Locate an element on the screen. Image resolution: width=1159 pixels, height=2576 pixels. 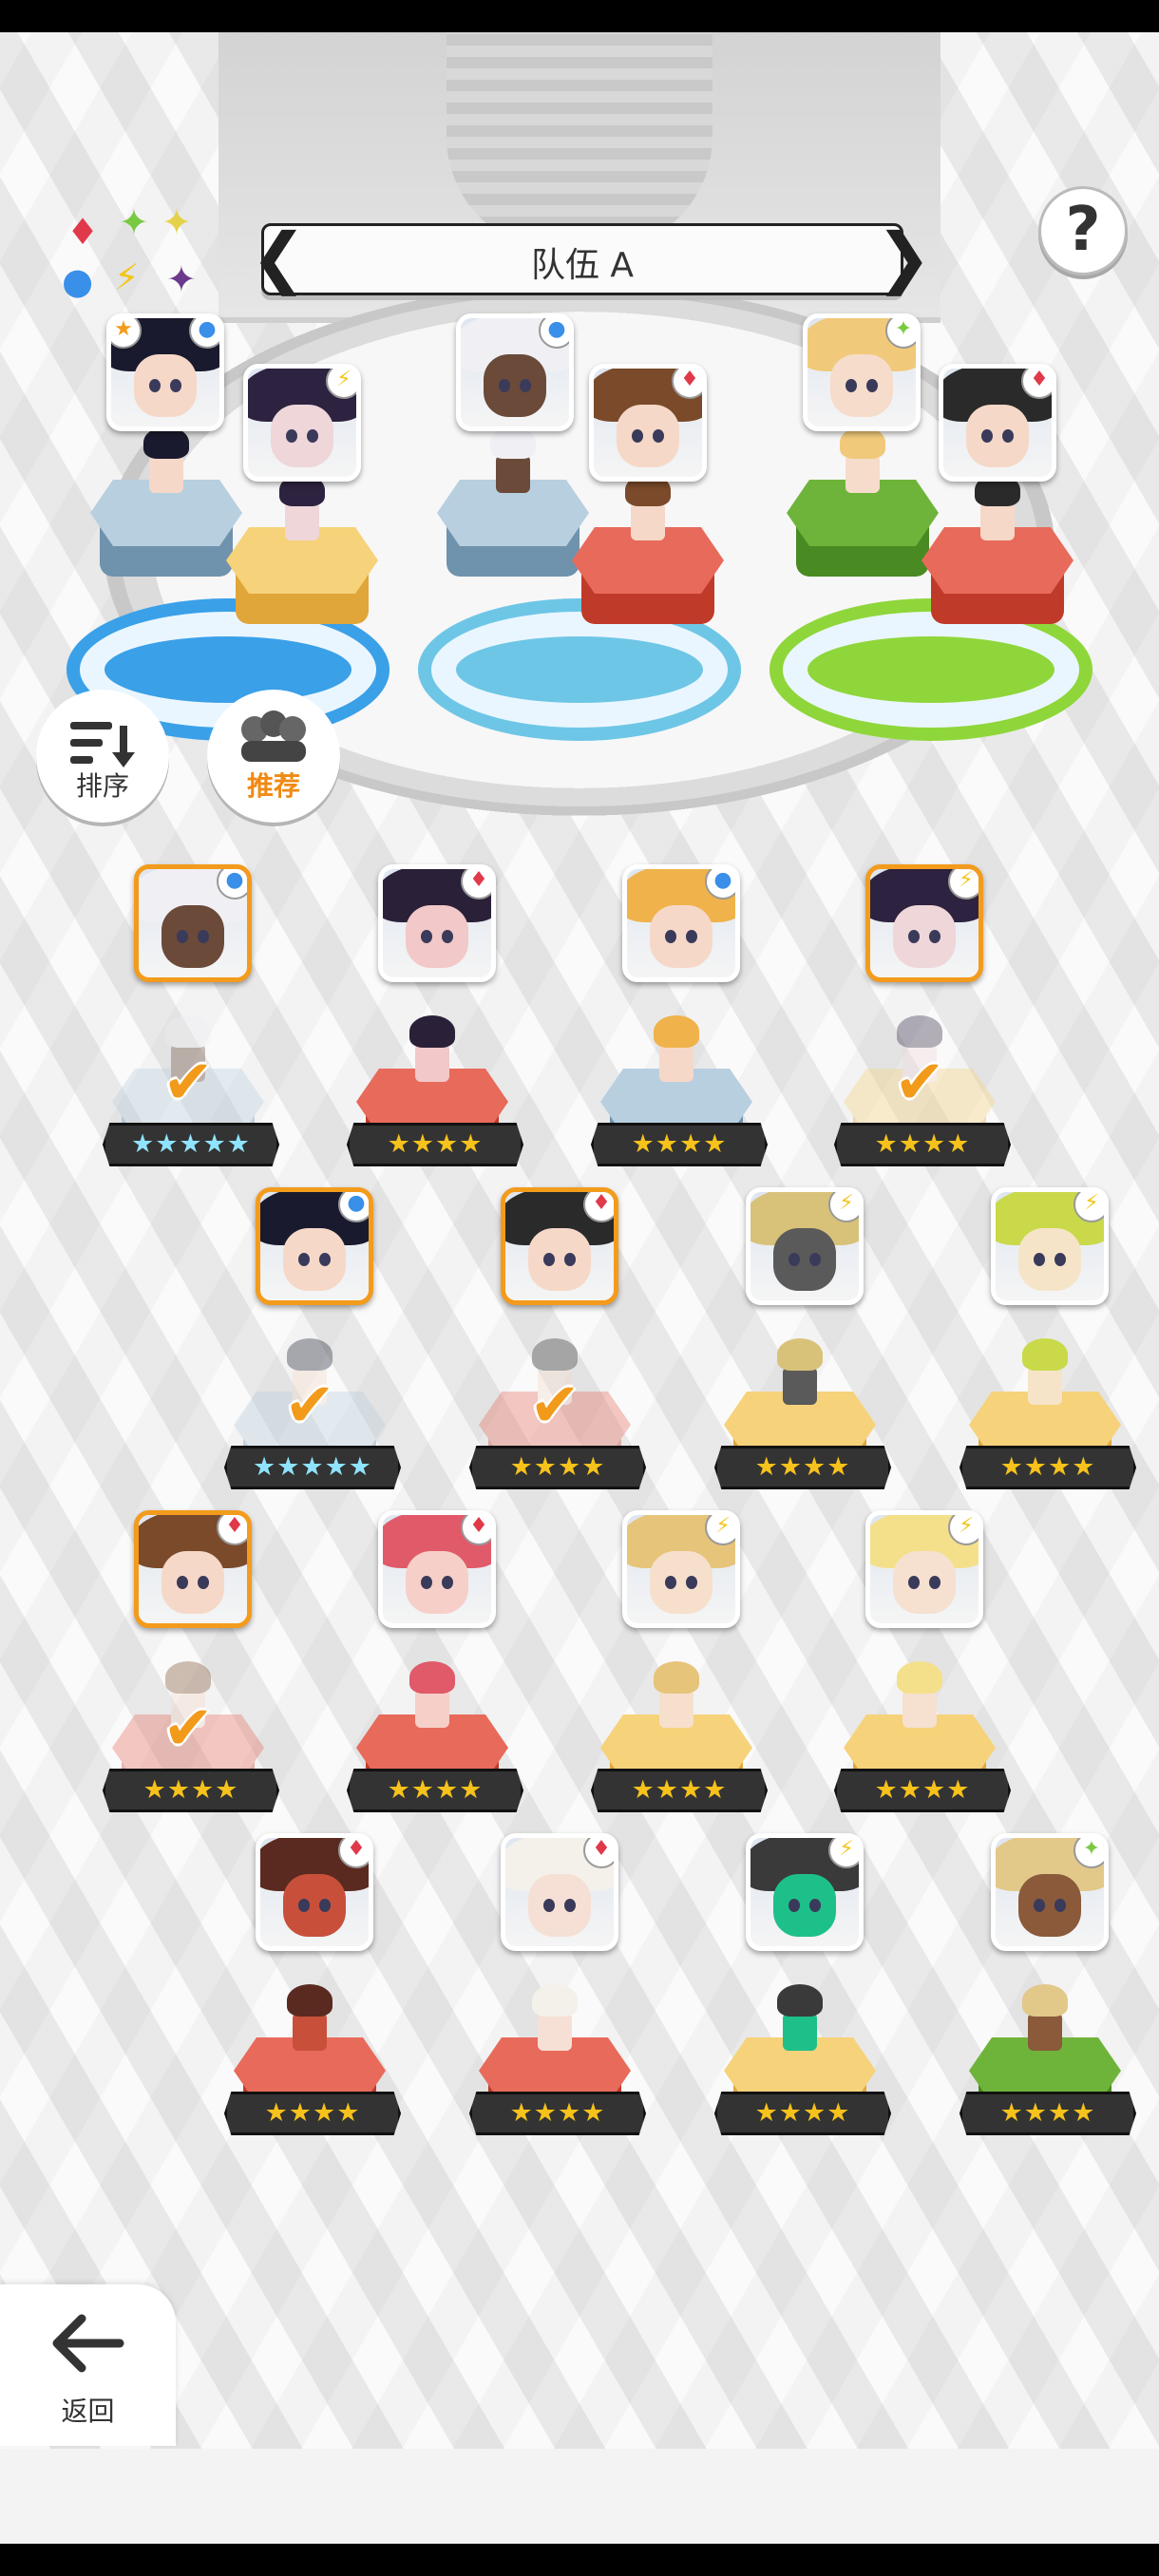
help-button: ? is located at coordinates (1083, 230).